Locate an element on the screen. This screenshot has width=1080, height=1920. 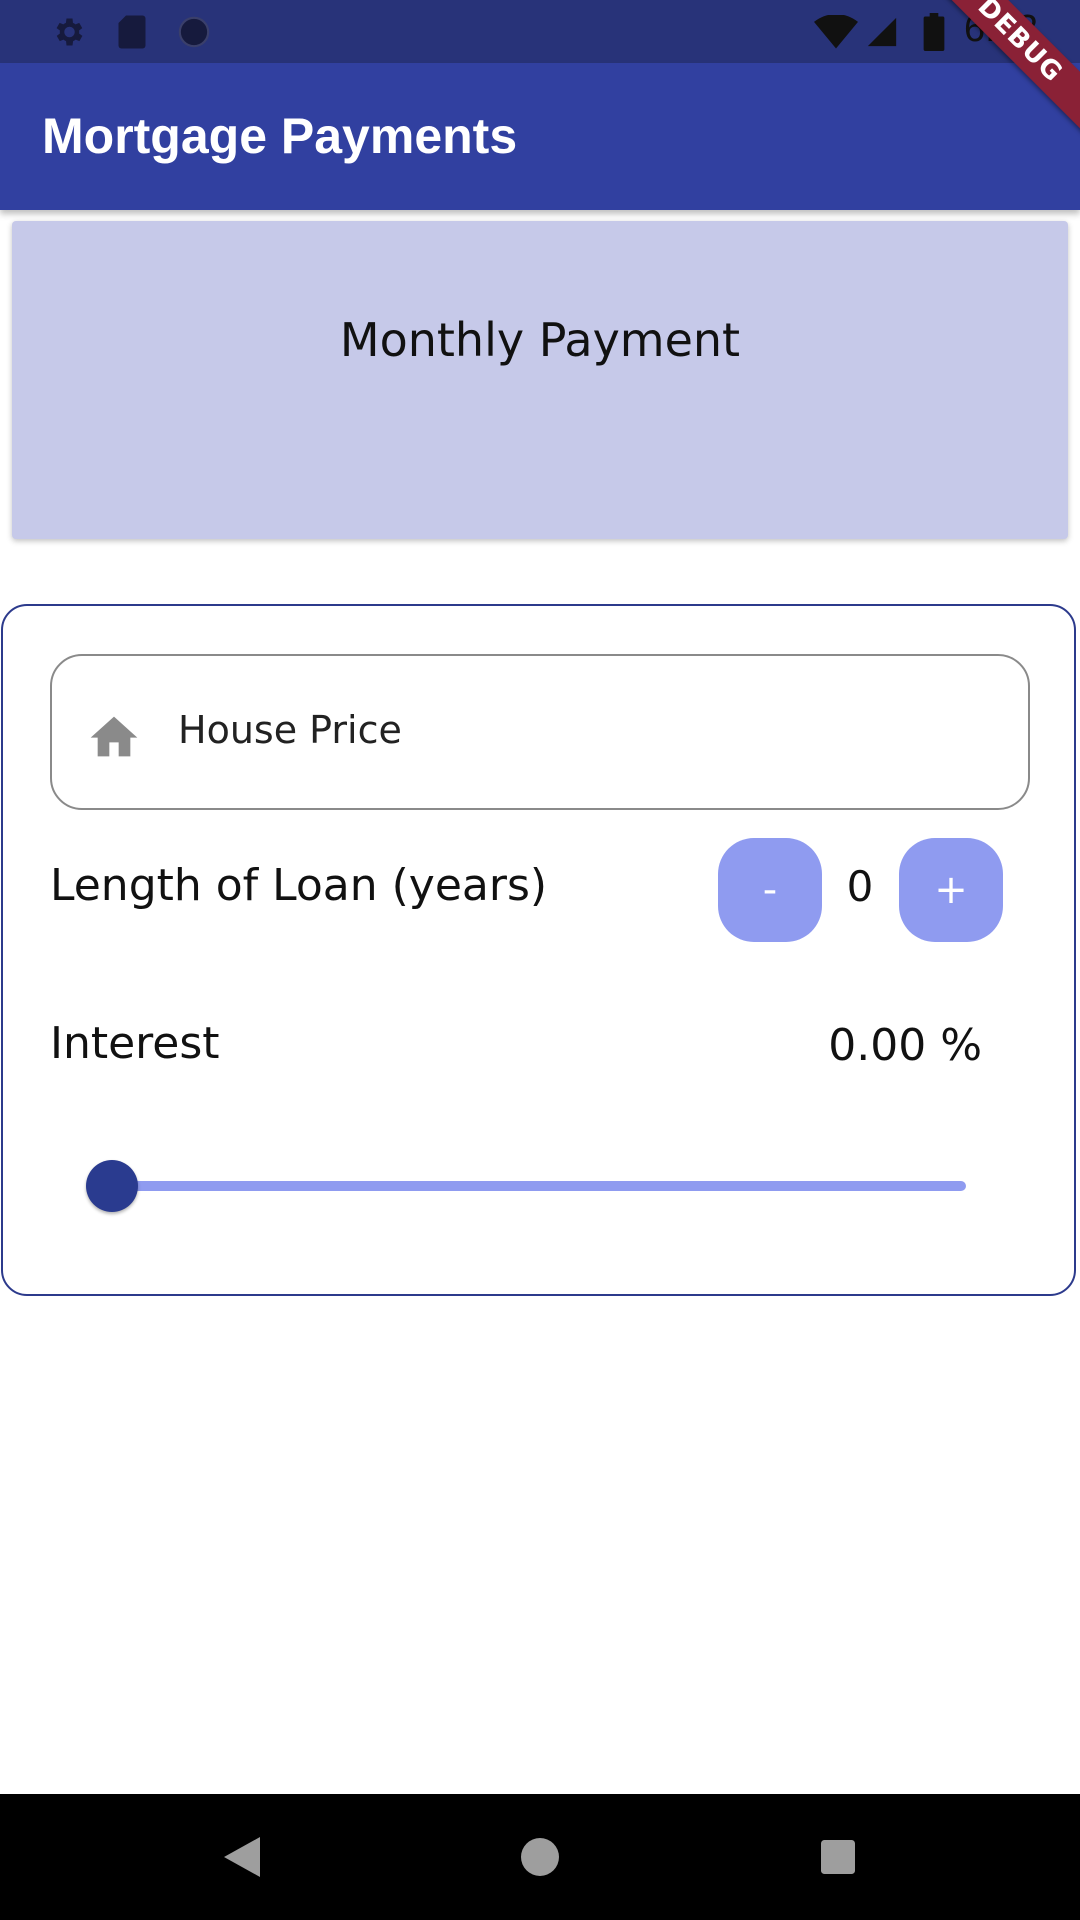
decrement-years-button: - is located at coordinates (770, 890).